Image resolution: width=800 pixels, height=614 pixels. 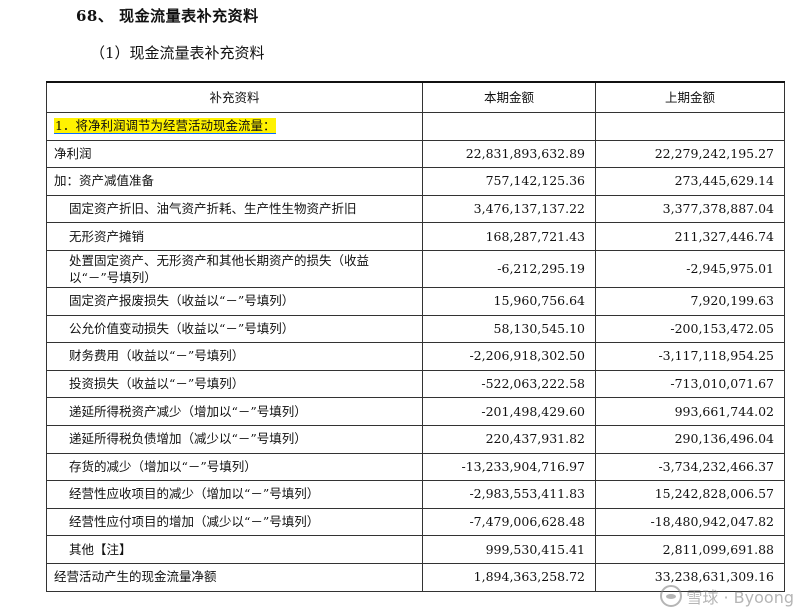 I want to click on prior-period-amount: 273,445,629.14, so click(x=690, y=181).